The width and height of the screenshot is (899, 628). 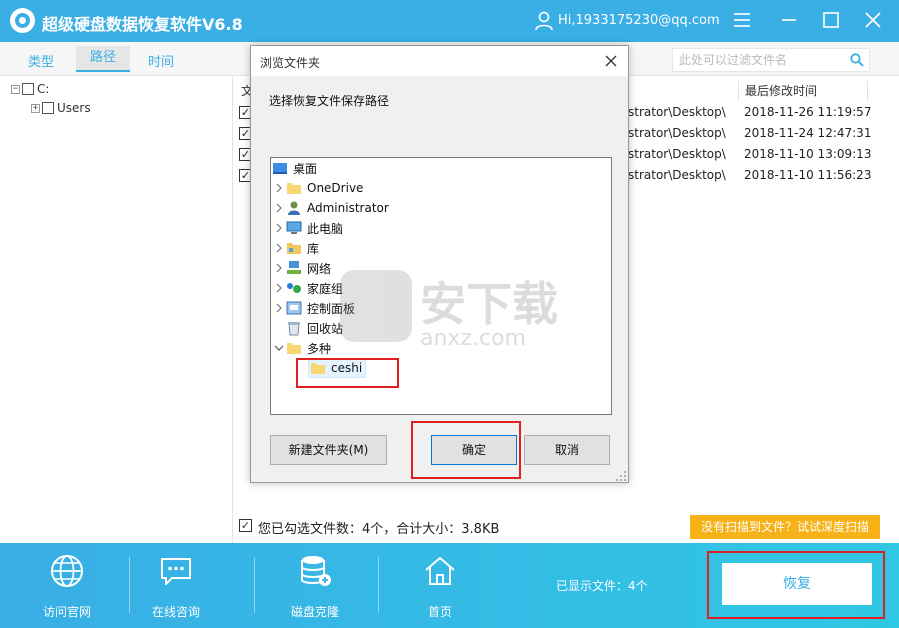 What do you see at coordinates (376, 306) in the screenshot?
I see `watermark-logo-icon` at bounding box center [376, 306].